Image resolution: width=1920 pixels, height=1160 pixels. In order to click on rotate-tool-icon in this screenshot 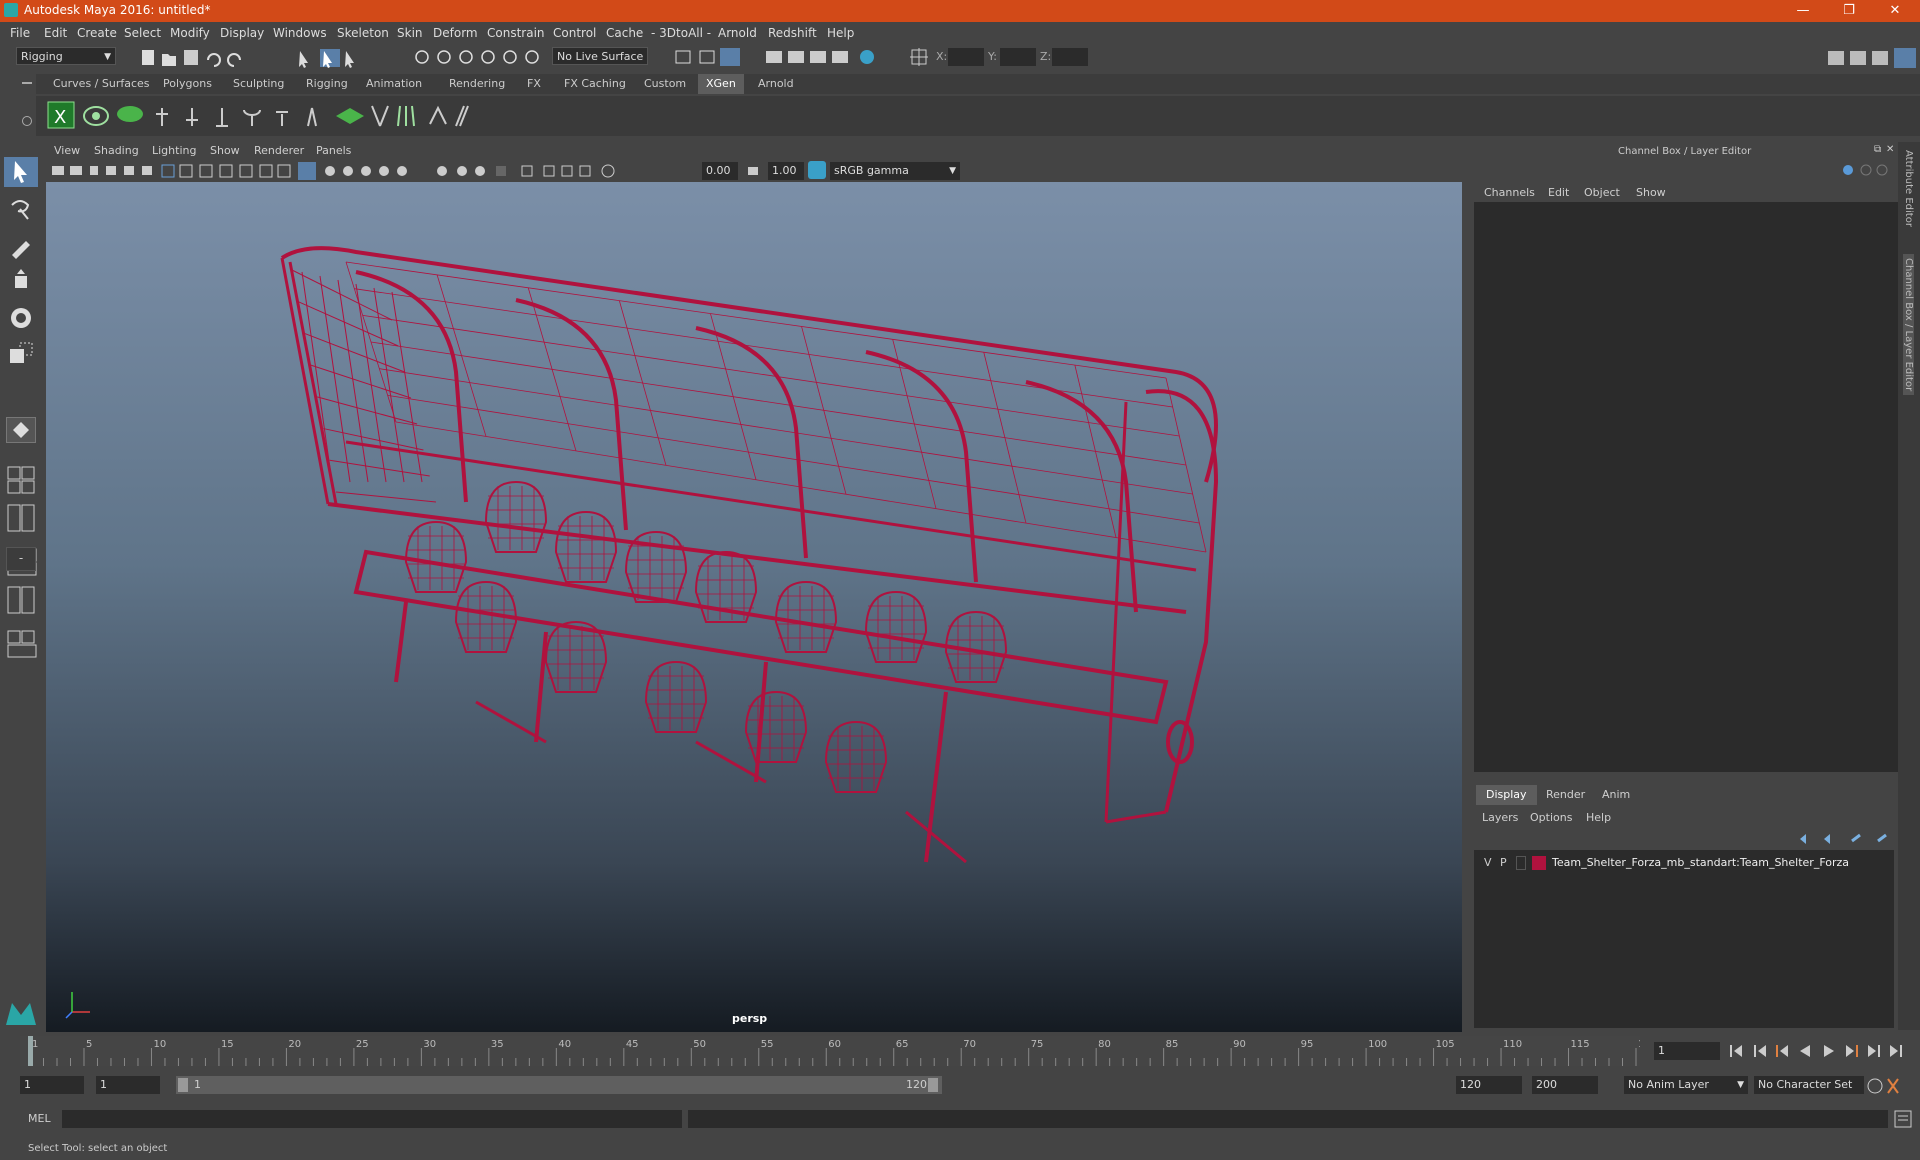, I will do `click(21, 318)`.